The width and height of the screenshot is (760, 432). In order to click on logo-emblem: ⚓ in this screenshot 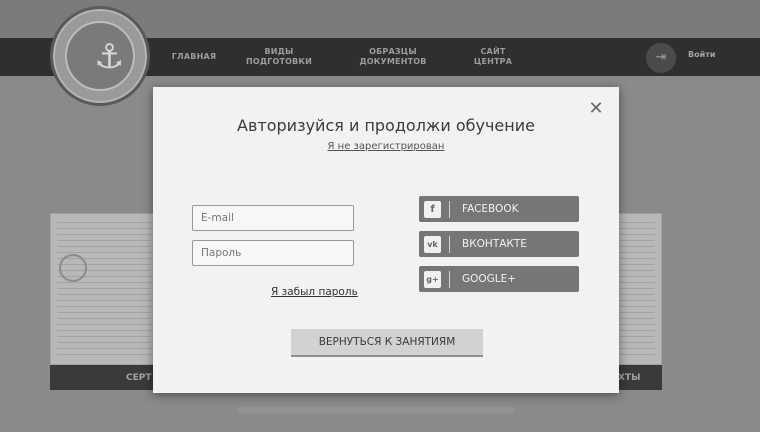, I will do `click(100, 56)`.